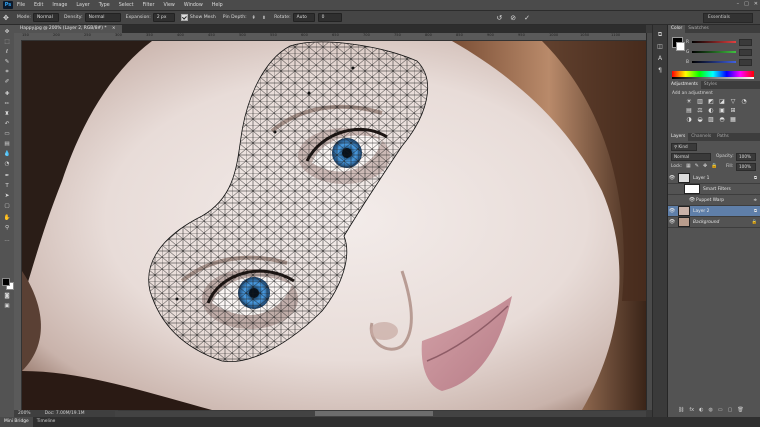 Image resolution: width=760 pixels, height=427 pixels. I want to click on maximize-icon: □, so click(746, 4).